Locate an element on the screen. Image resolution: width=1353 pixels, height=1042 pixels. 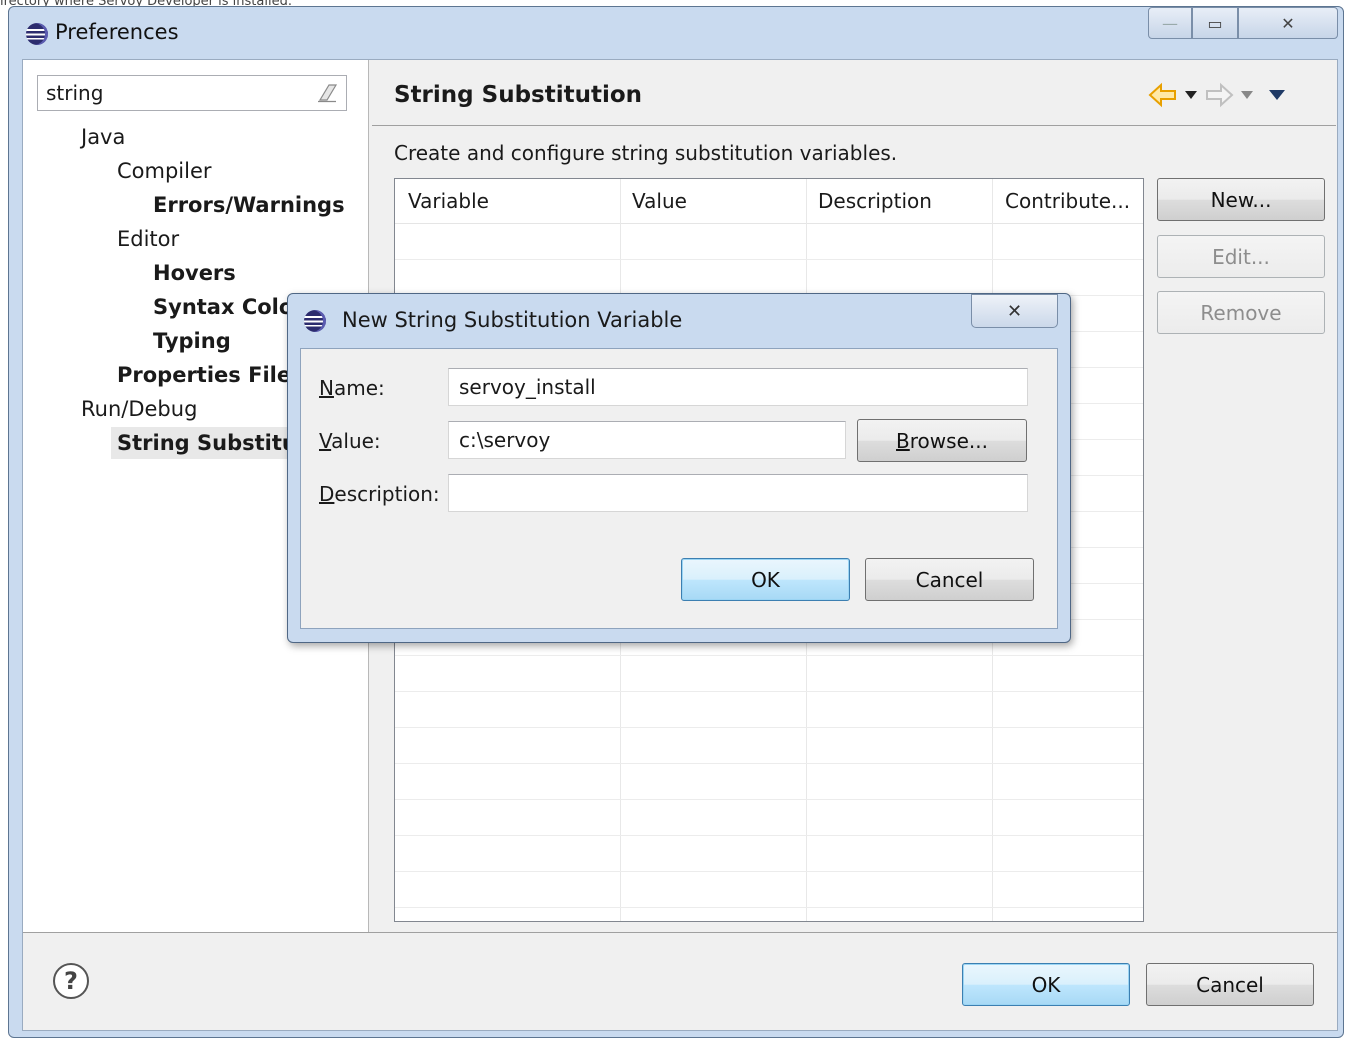
window-controls: — ▭ ✕ is located at coordinates (1243, 24).